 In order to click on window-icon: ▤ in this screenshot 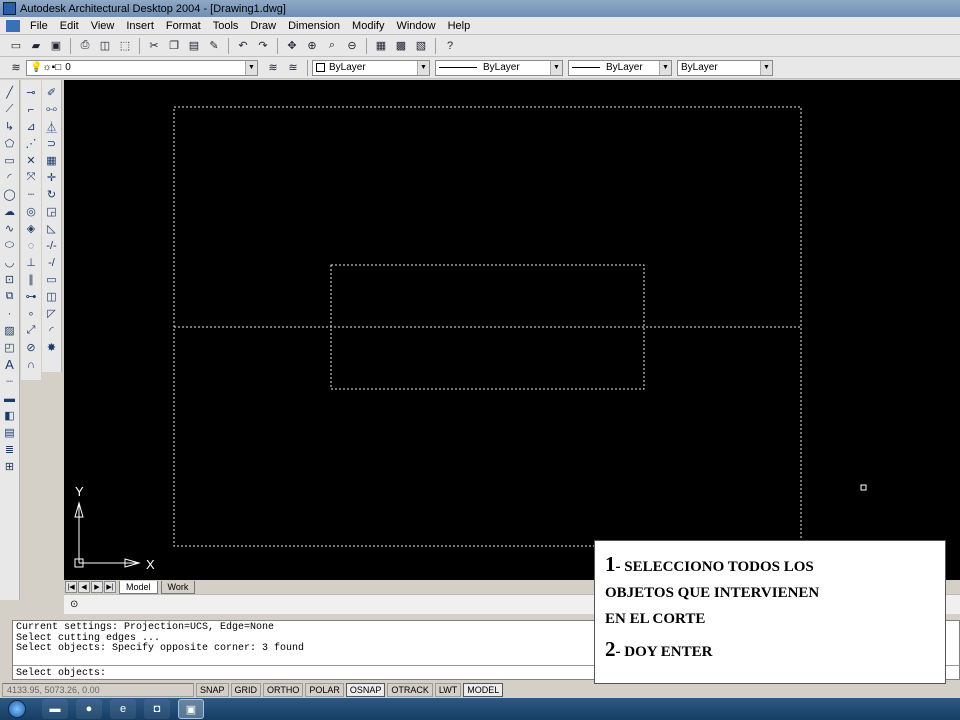, I will do `click(10, 432)`.